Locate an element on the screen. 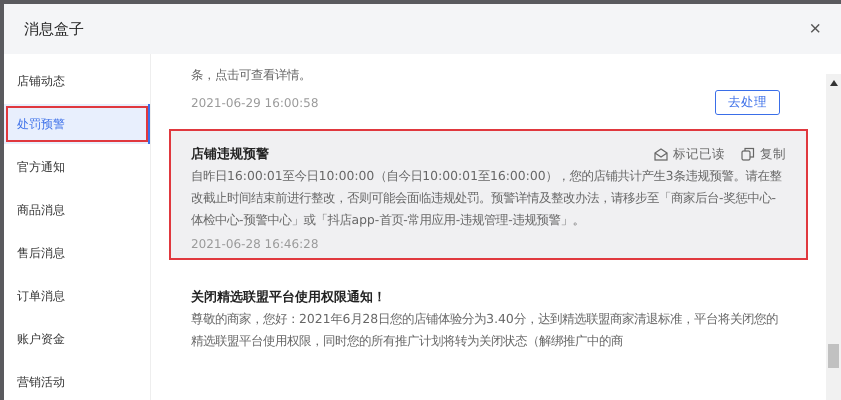 This screenshot has width=841, height=400. dialog-title: 消息盒子 is located at coordinates (54, 29).